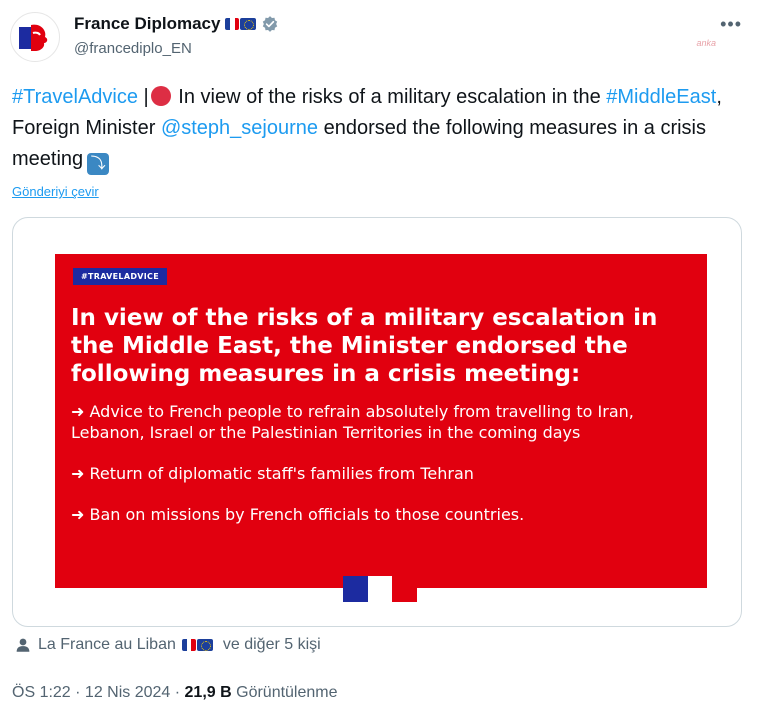 The width and height of the screenshot is (760, 720). I want to click on reposted-by-name: La France au Liban, so click(107, 645).